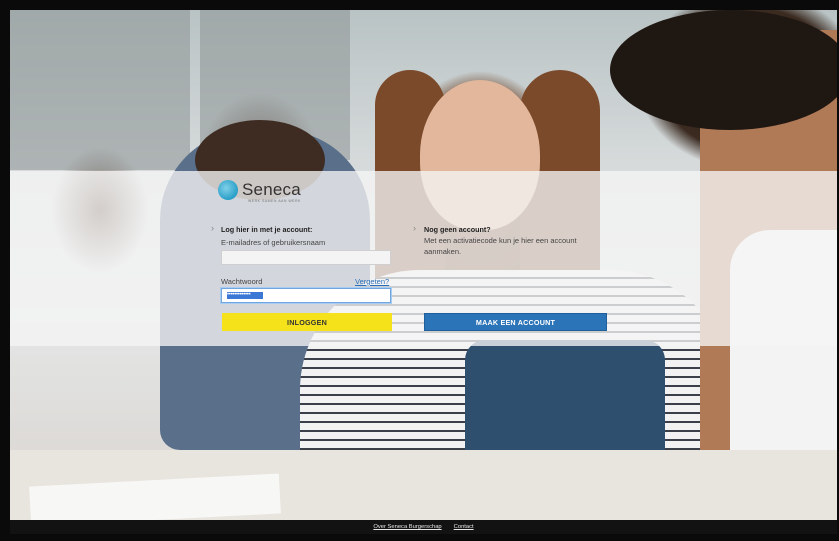  I want to click on email-label: E-mailadres of gebruikersnaam, so click(273, 242).